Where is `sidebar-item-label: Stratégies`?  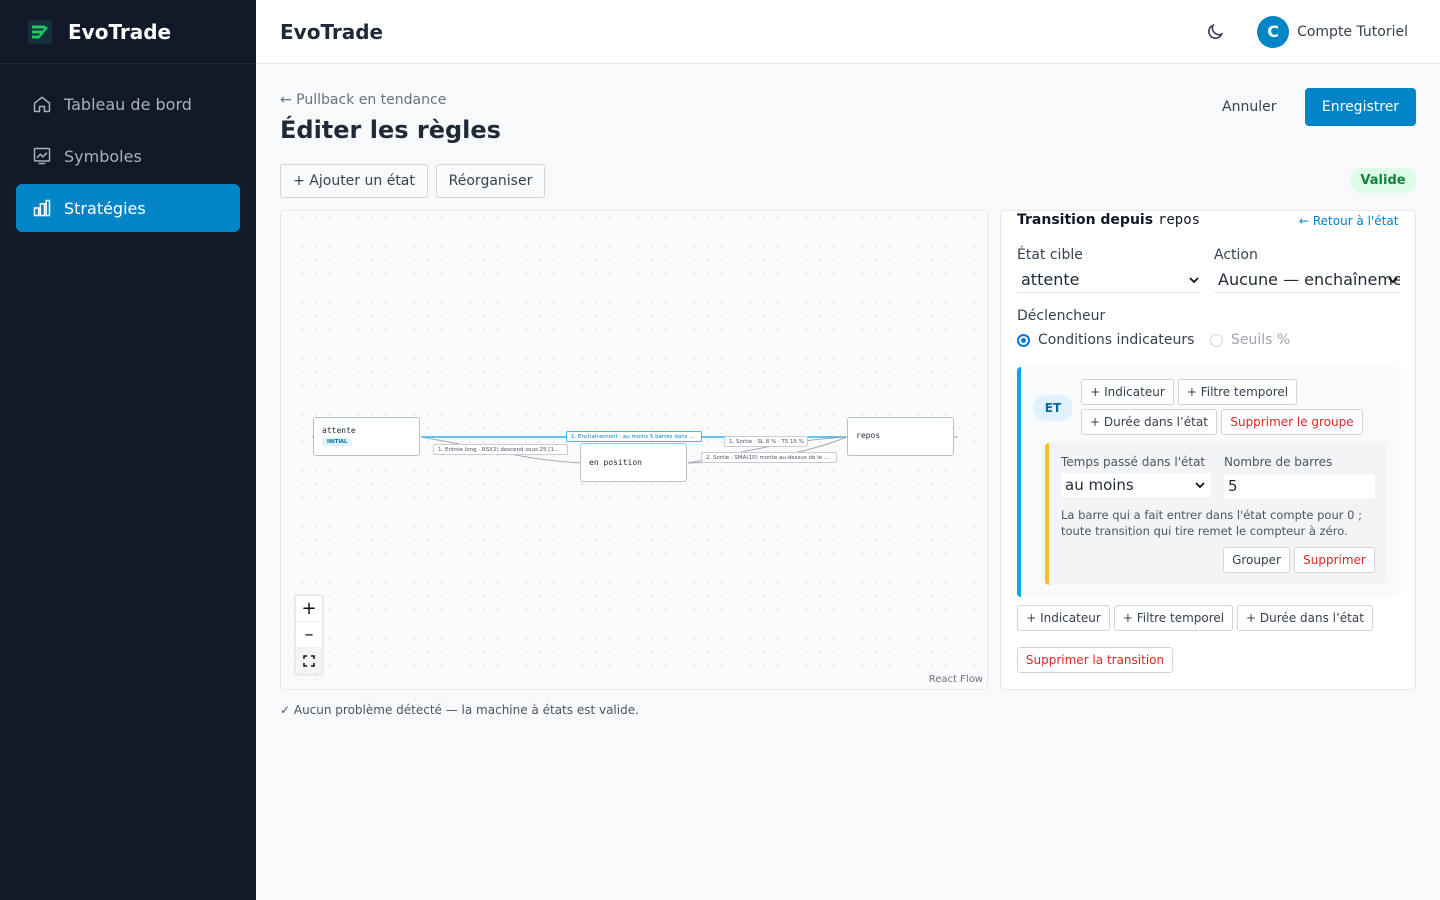 sidebar-item-label: Stratégies is located at coordinates (105, 208).